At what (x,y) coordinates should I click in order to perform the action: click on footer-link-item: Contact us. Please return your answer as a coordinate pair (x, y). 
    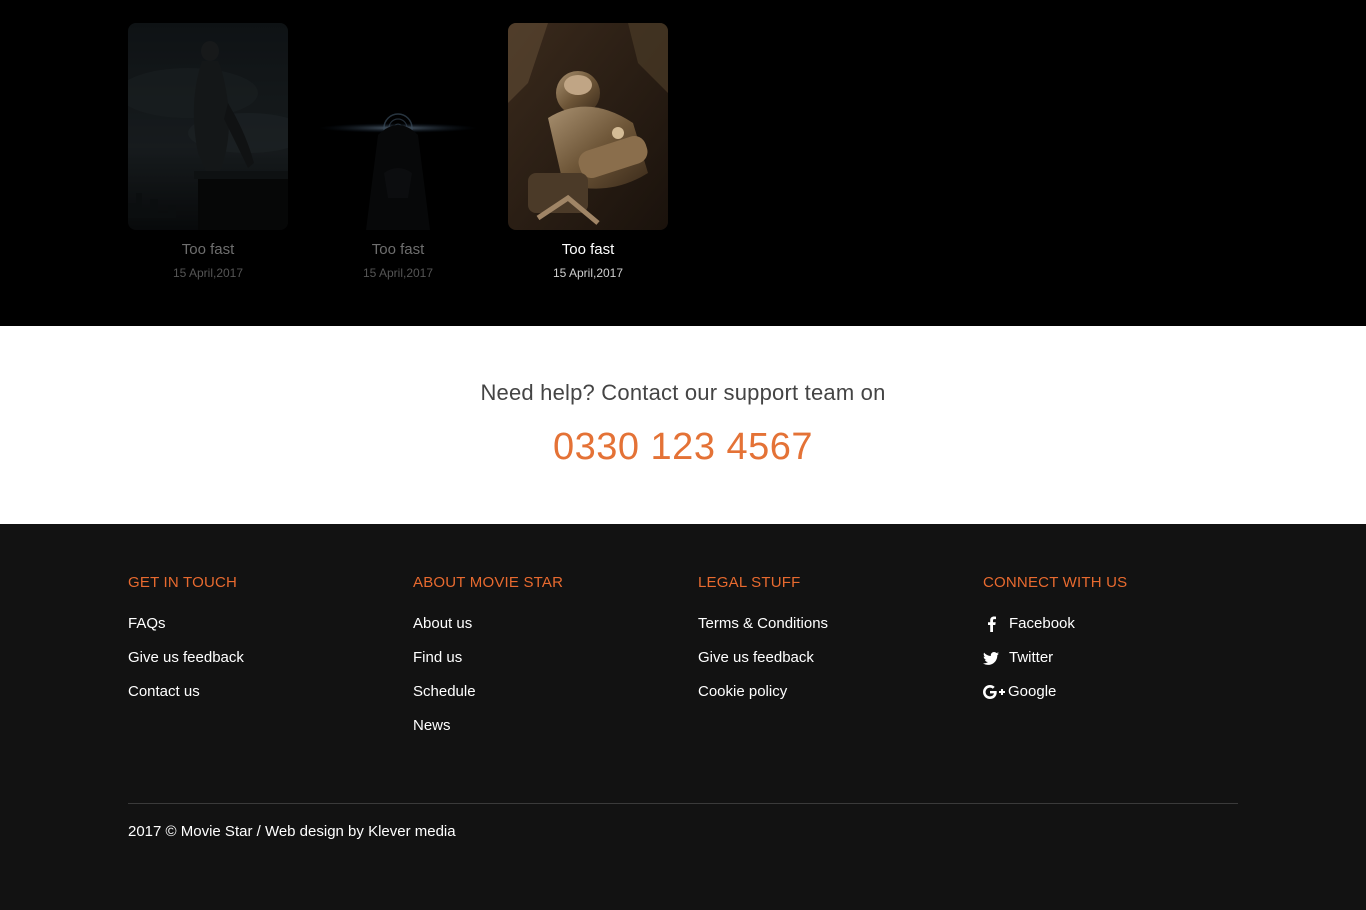
    Looking at the image, I should click on (263, 700).